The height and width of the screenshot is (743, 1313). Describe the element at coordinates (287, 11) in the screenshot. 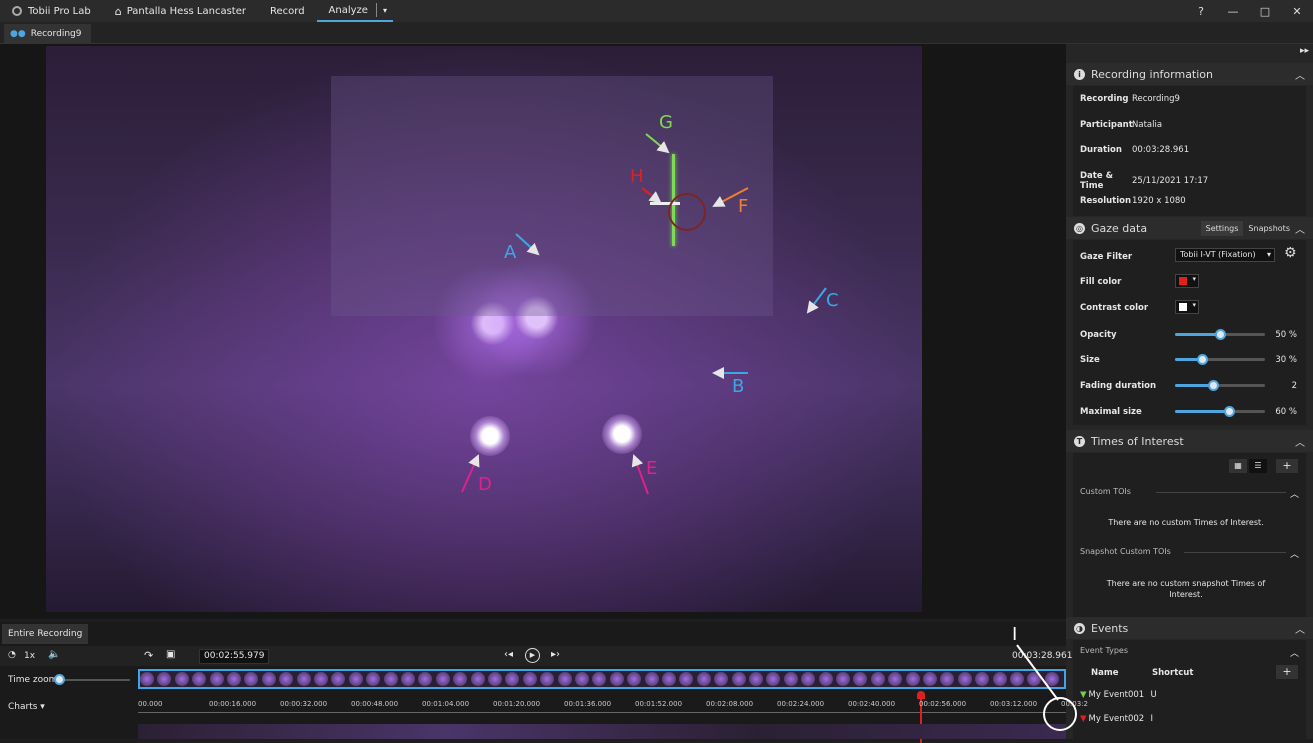

I see `record-tab: Record` at that location.